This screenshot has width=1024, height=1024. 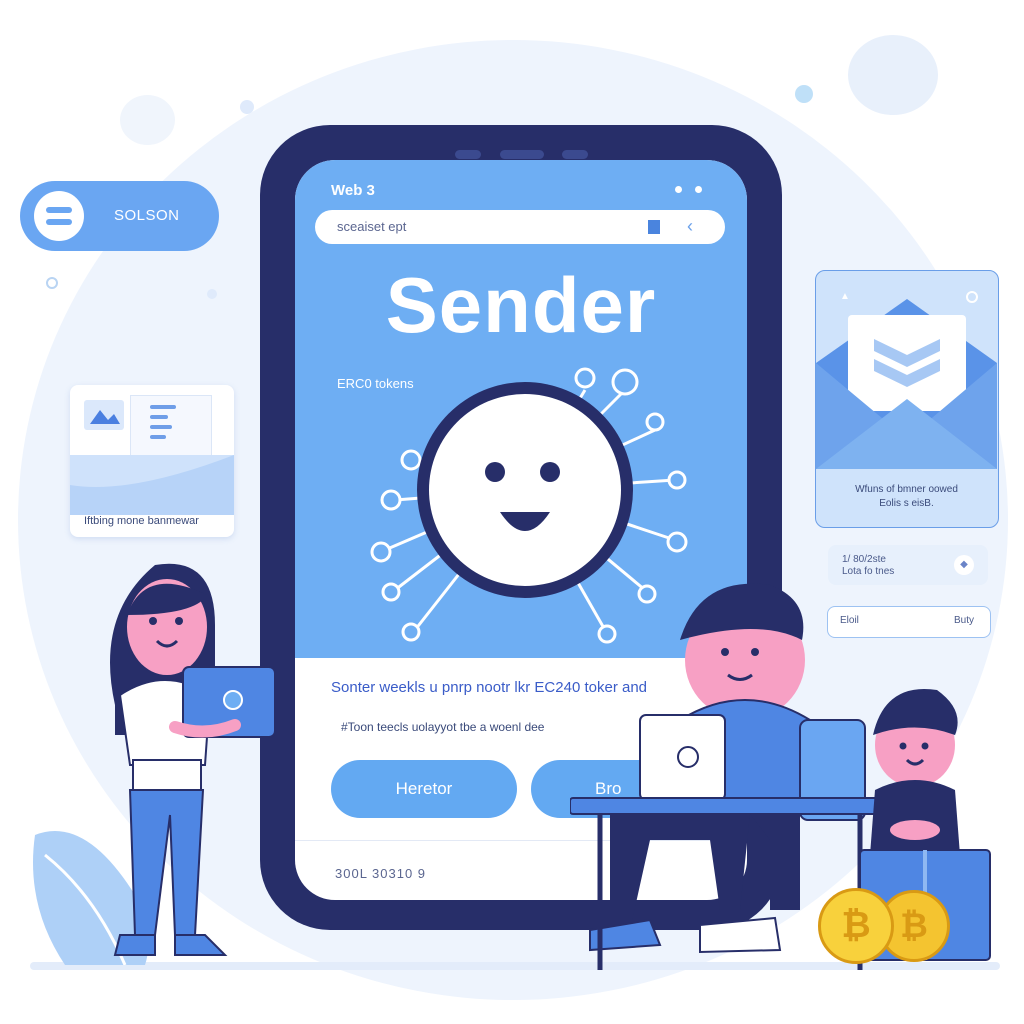 I want to click on address-text: sceaiset ept, so click(x=372, y=226).